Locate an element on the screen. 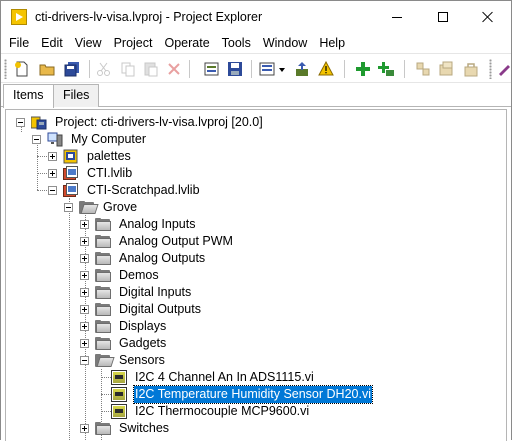  folder-label: Digital Inputs is located at coordinates (155, 292).